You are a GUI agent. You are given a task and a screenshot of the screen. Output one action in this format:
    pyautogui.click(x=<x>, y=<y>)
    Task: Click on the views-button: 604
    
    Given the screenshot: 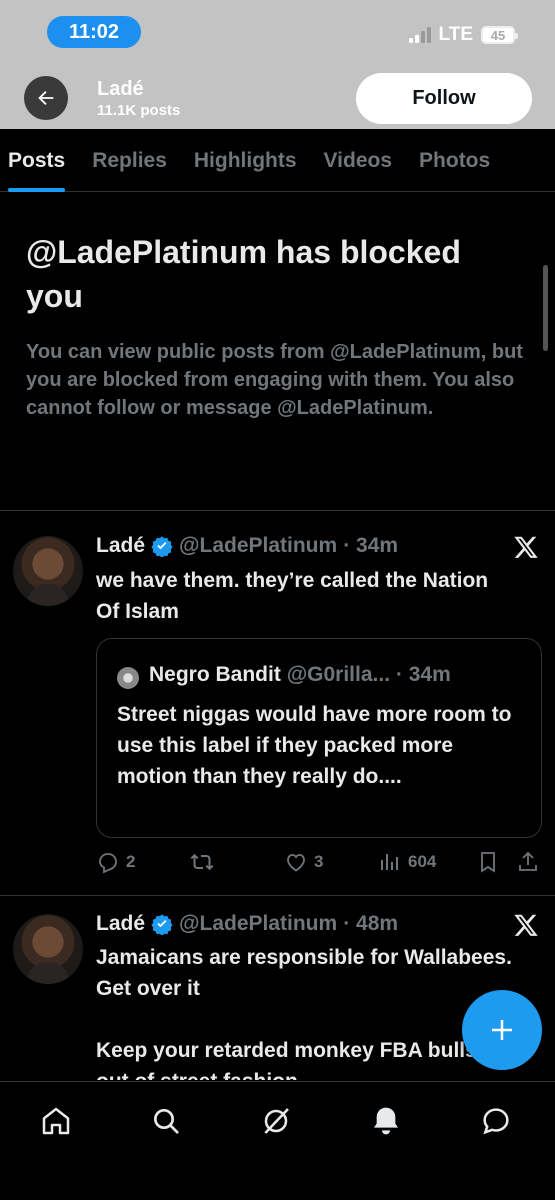 What is the action you would take?
    pyautogui.click(x=407, y=862)
    